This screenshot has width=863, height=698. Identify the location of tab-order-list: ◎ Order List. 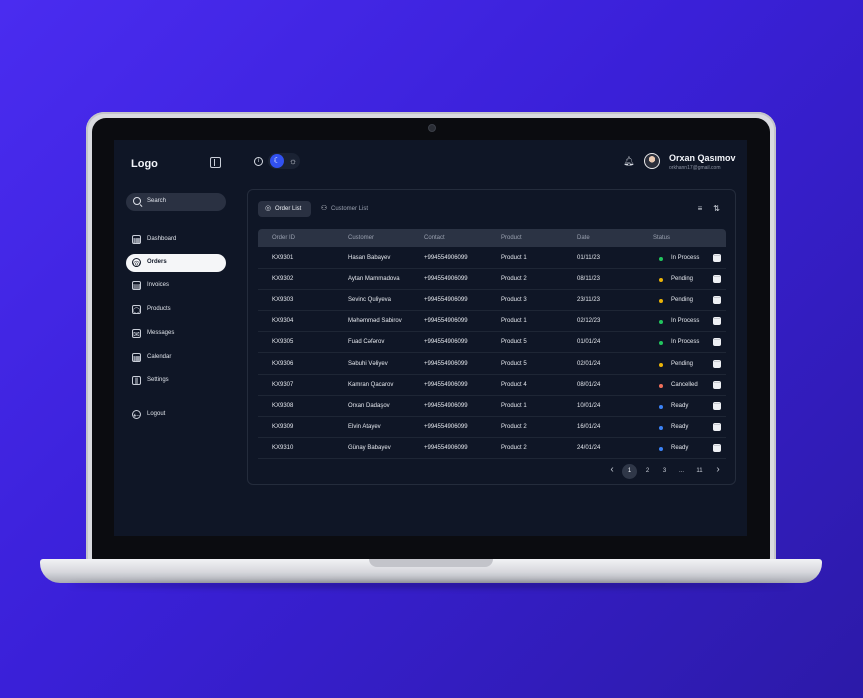
(284, 209).